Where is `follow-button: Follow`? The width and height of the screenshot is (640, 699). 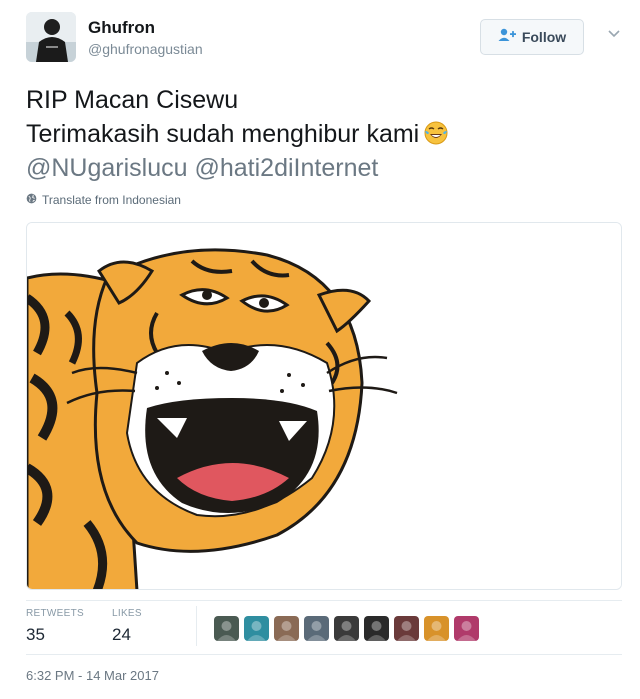 follow-button: Follow is located at coordinates (532, 37).